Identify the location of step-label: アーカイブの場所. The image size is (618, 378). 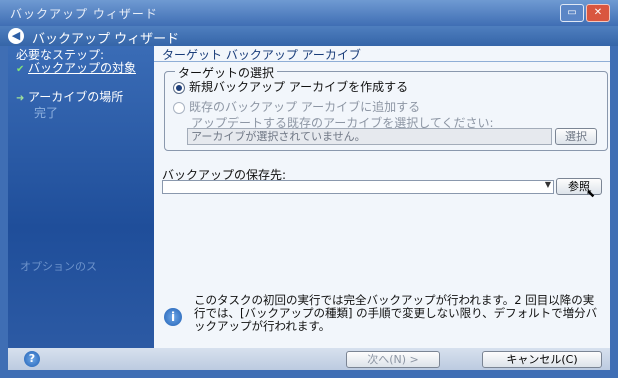
(76, 97).